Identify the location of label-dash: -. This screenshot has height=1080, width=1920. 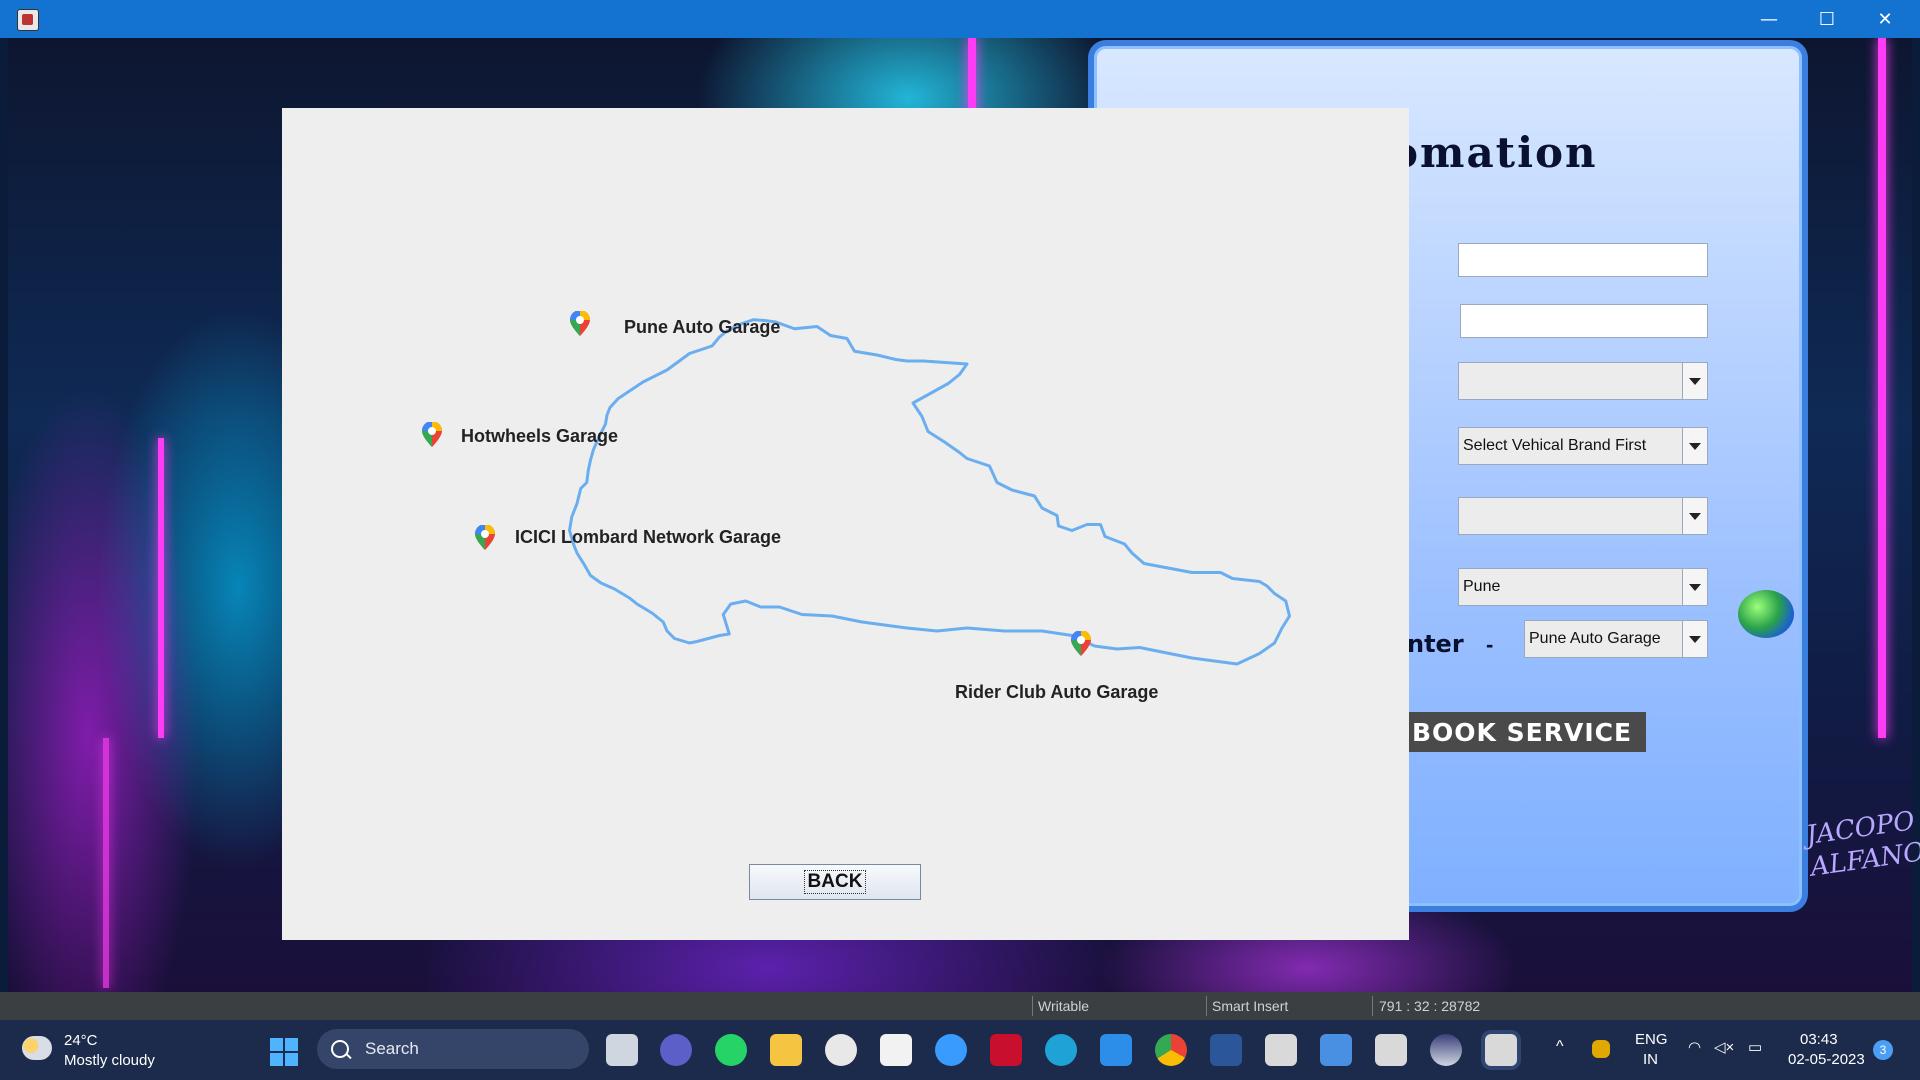
(1490, 644).